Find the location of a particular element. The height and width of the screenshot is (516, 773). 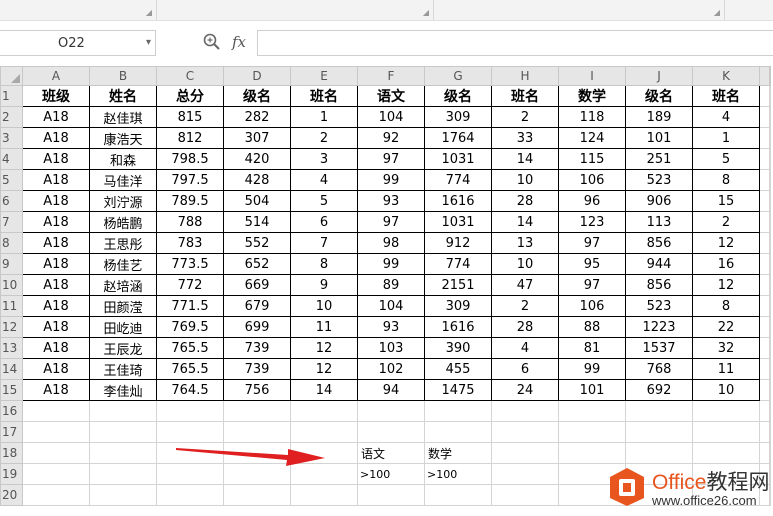

column-header: F is located at coordinates (391, 76).